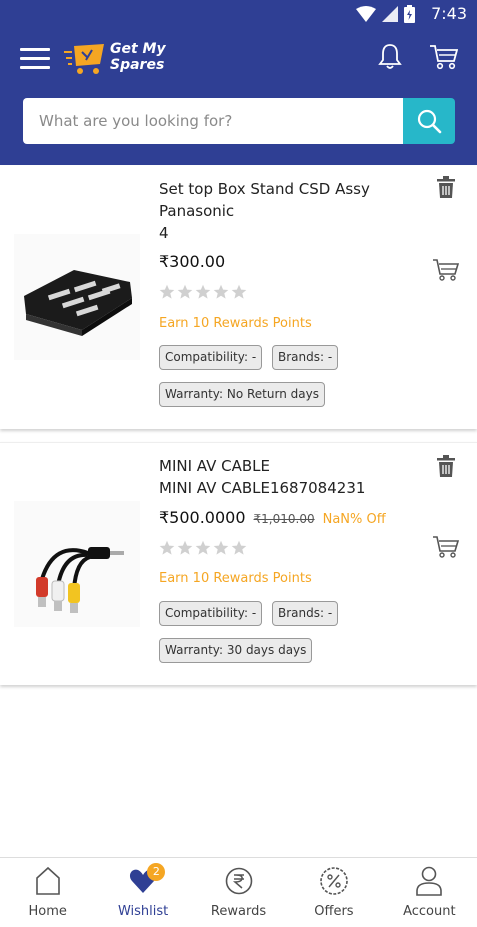  Describe the element at coordinates (409, 14) in the screenshot. I see `battery-icon` at that location.